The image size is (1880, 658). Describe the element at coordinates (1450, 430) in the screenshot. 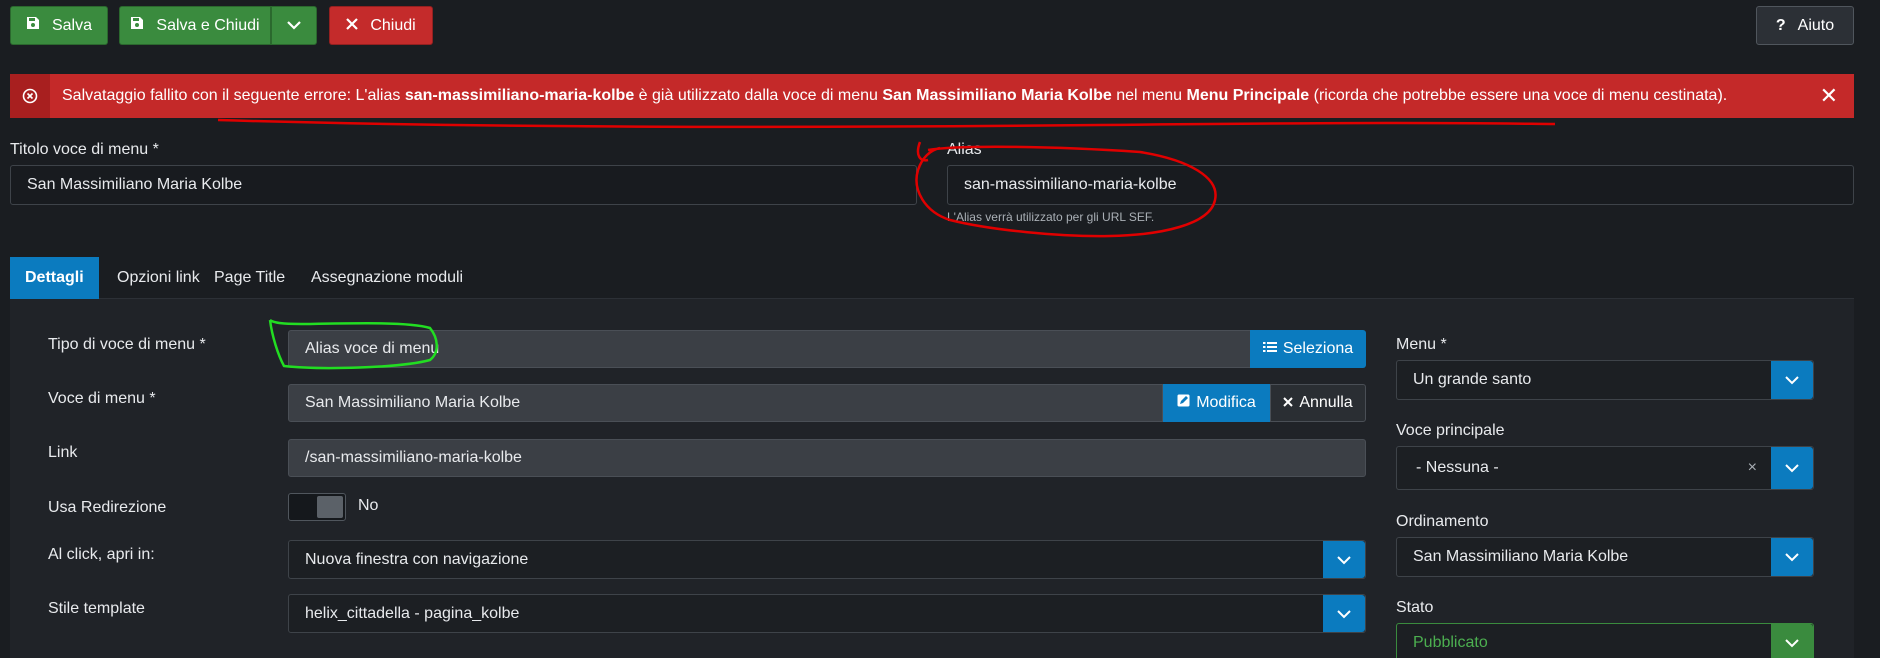

I see `parent-item-label: Voce principale` at that location.